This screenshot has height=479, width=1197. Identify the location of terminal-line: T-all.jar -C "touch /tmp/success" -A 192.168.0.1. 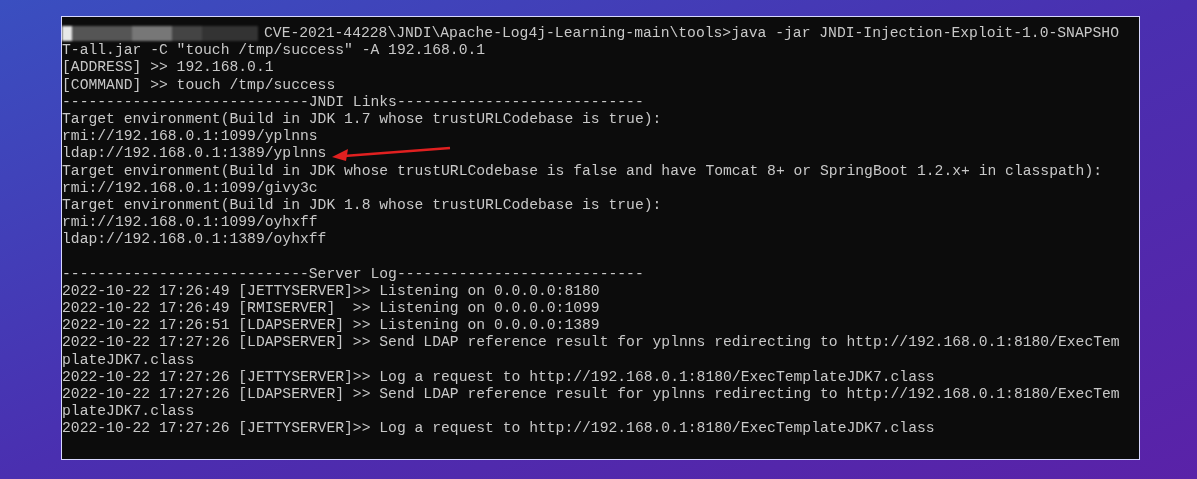
(274, 51).